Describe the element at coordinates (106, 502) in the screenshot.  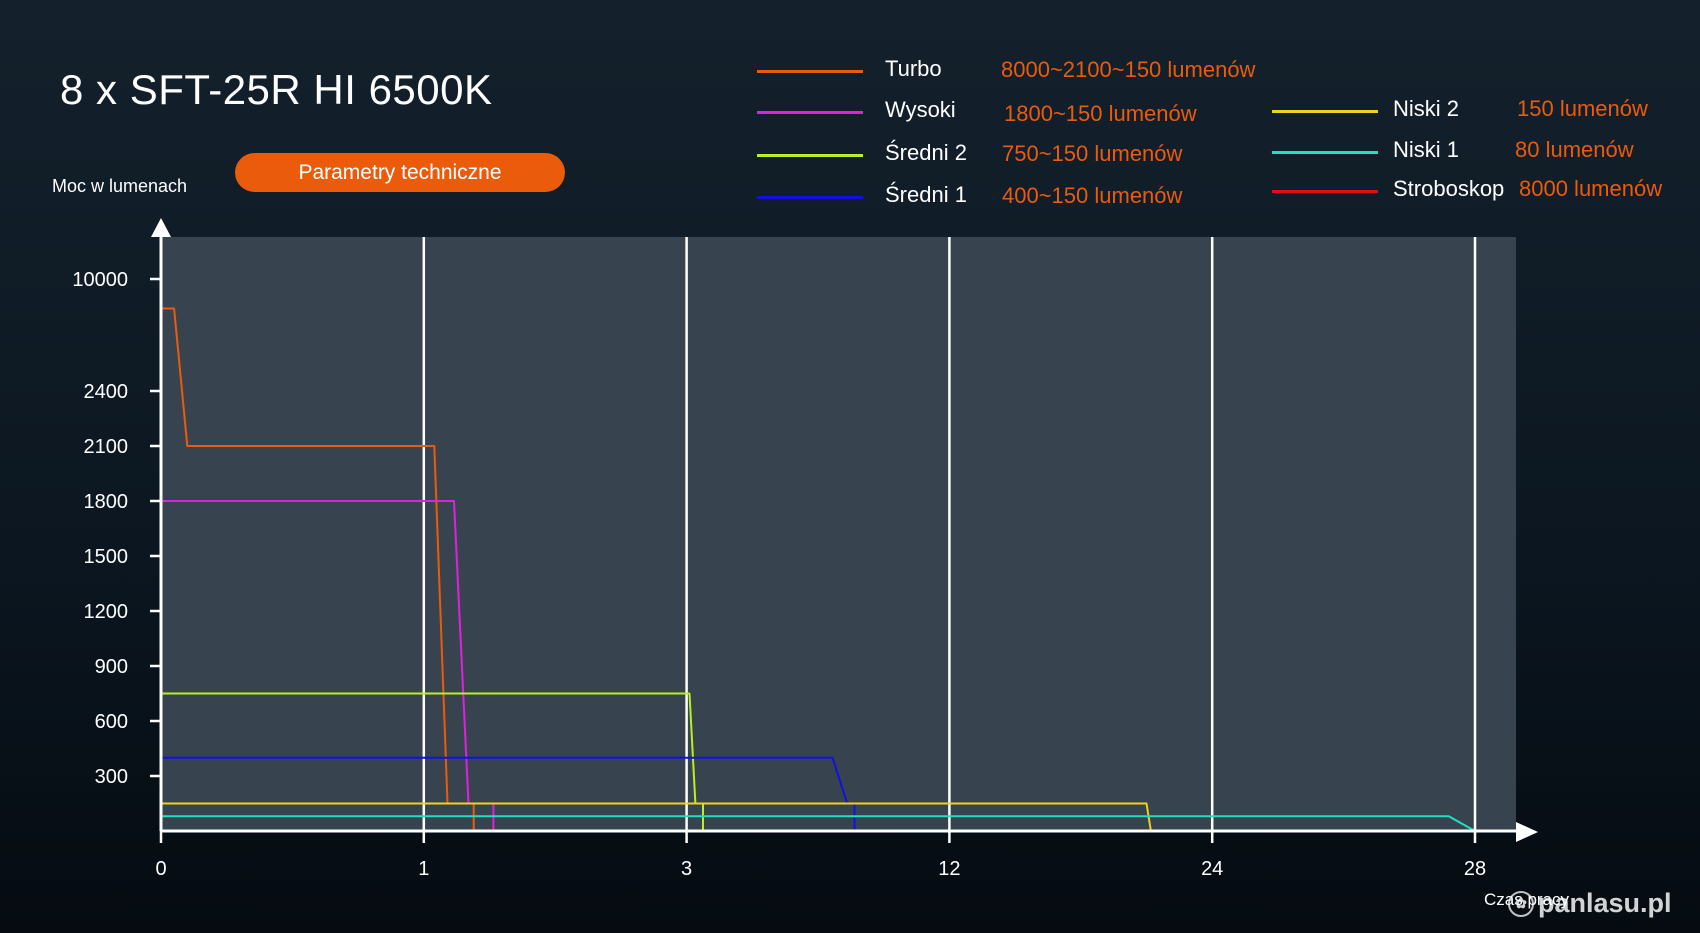
I see `y-tick-label: 1800` at that location.